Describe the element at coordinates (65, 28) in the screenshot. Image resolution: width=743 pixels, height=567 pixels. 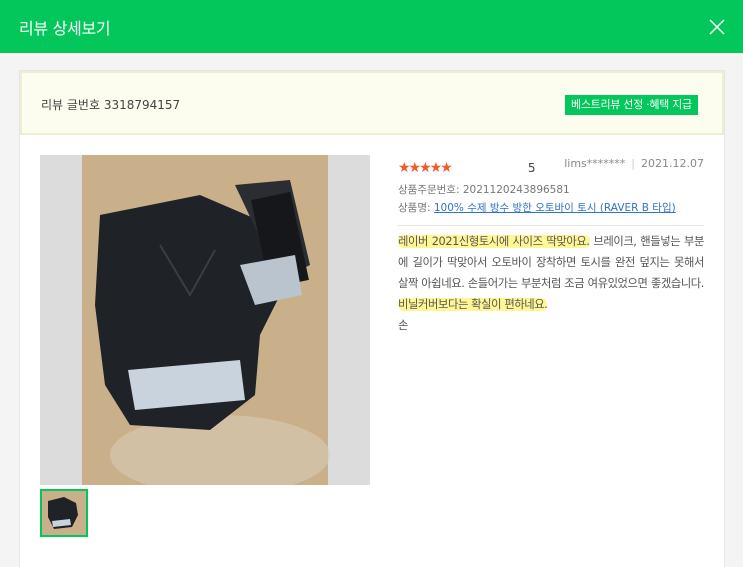
I see `modal-title: 리뷰 상세보기` at that location.